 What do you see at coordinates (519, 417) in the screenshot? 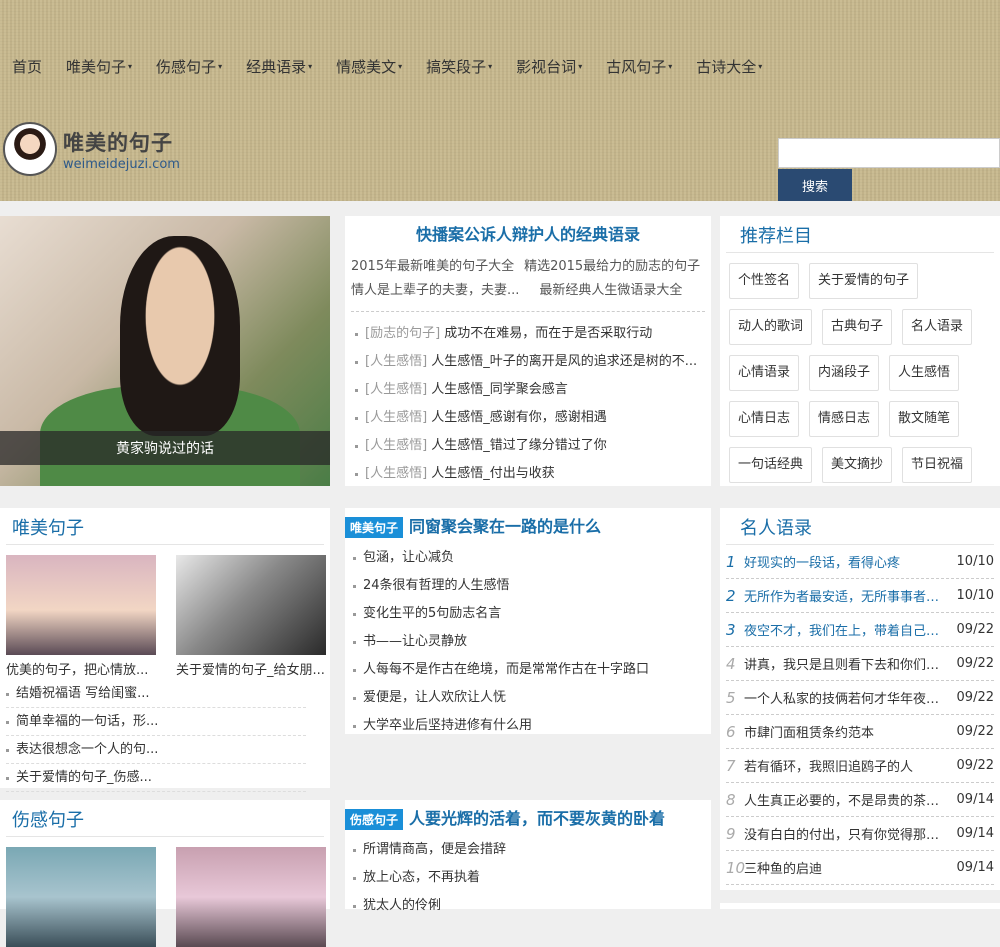
I see `list-item-text: 人生感悟_感谢有你，感谢相遇` at bounding box center [519, 417].